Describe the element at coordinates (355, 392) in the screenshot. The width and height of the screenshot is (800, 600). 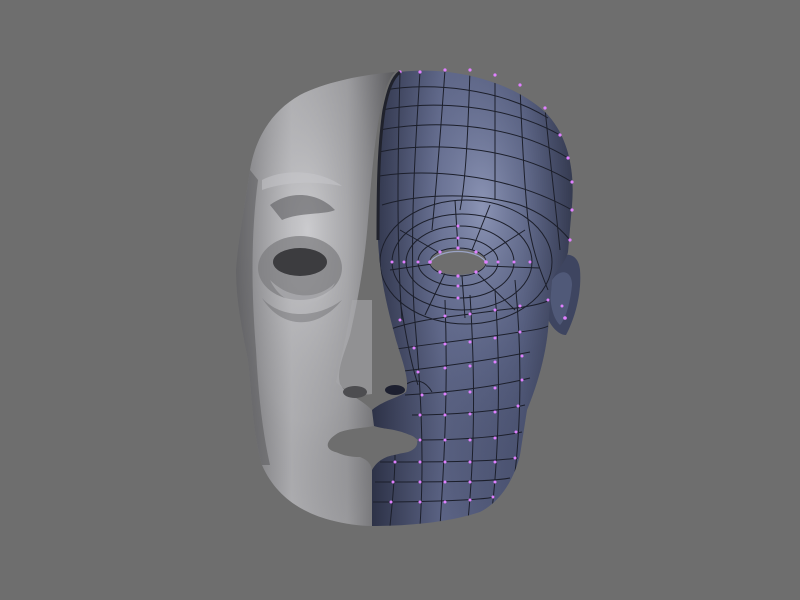
I see `gray-nostril` at that location.